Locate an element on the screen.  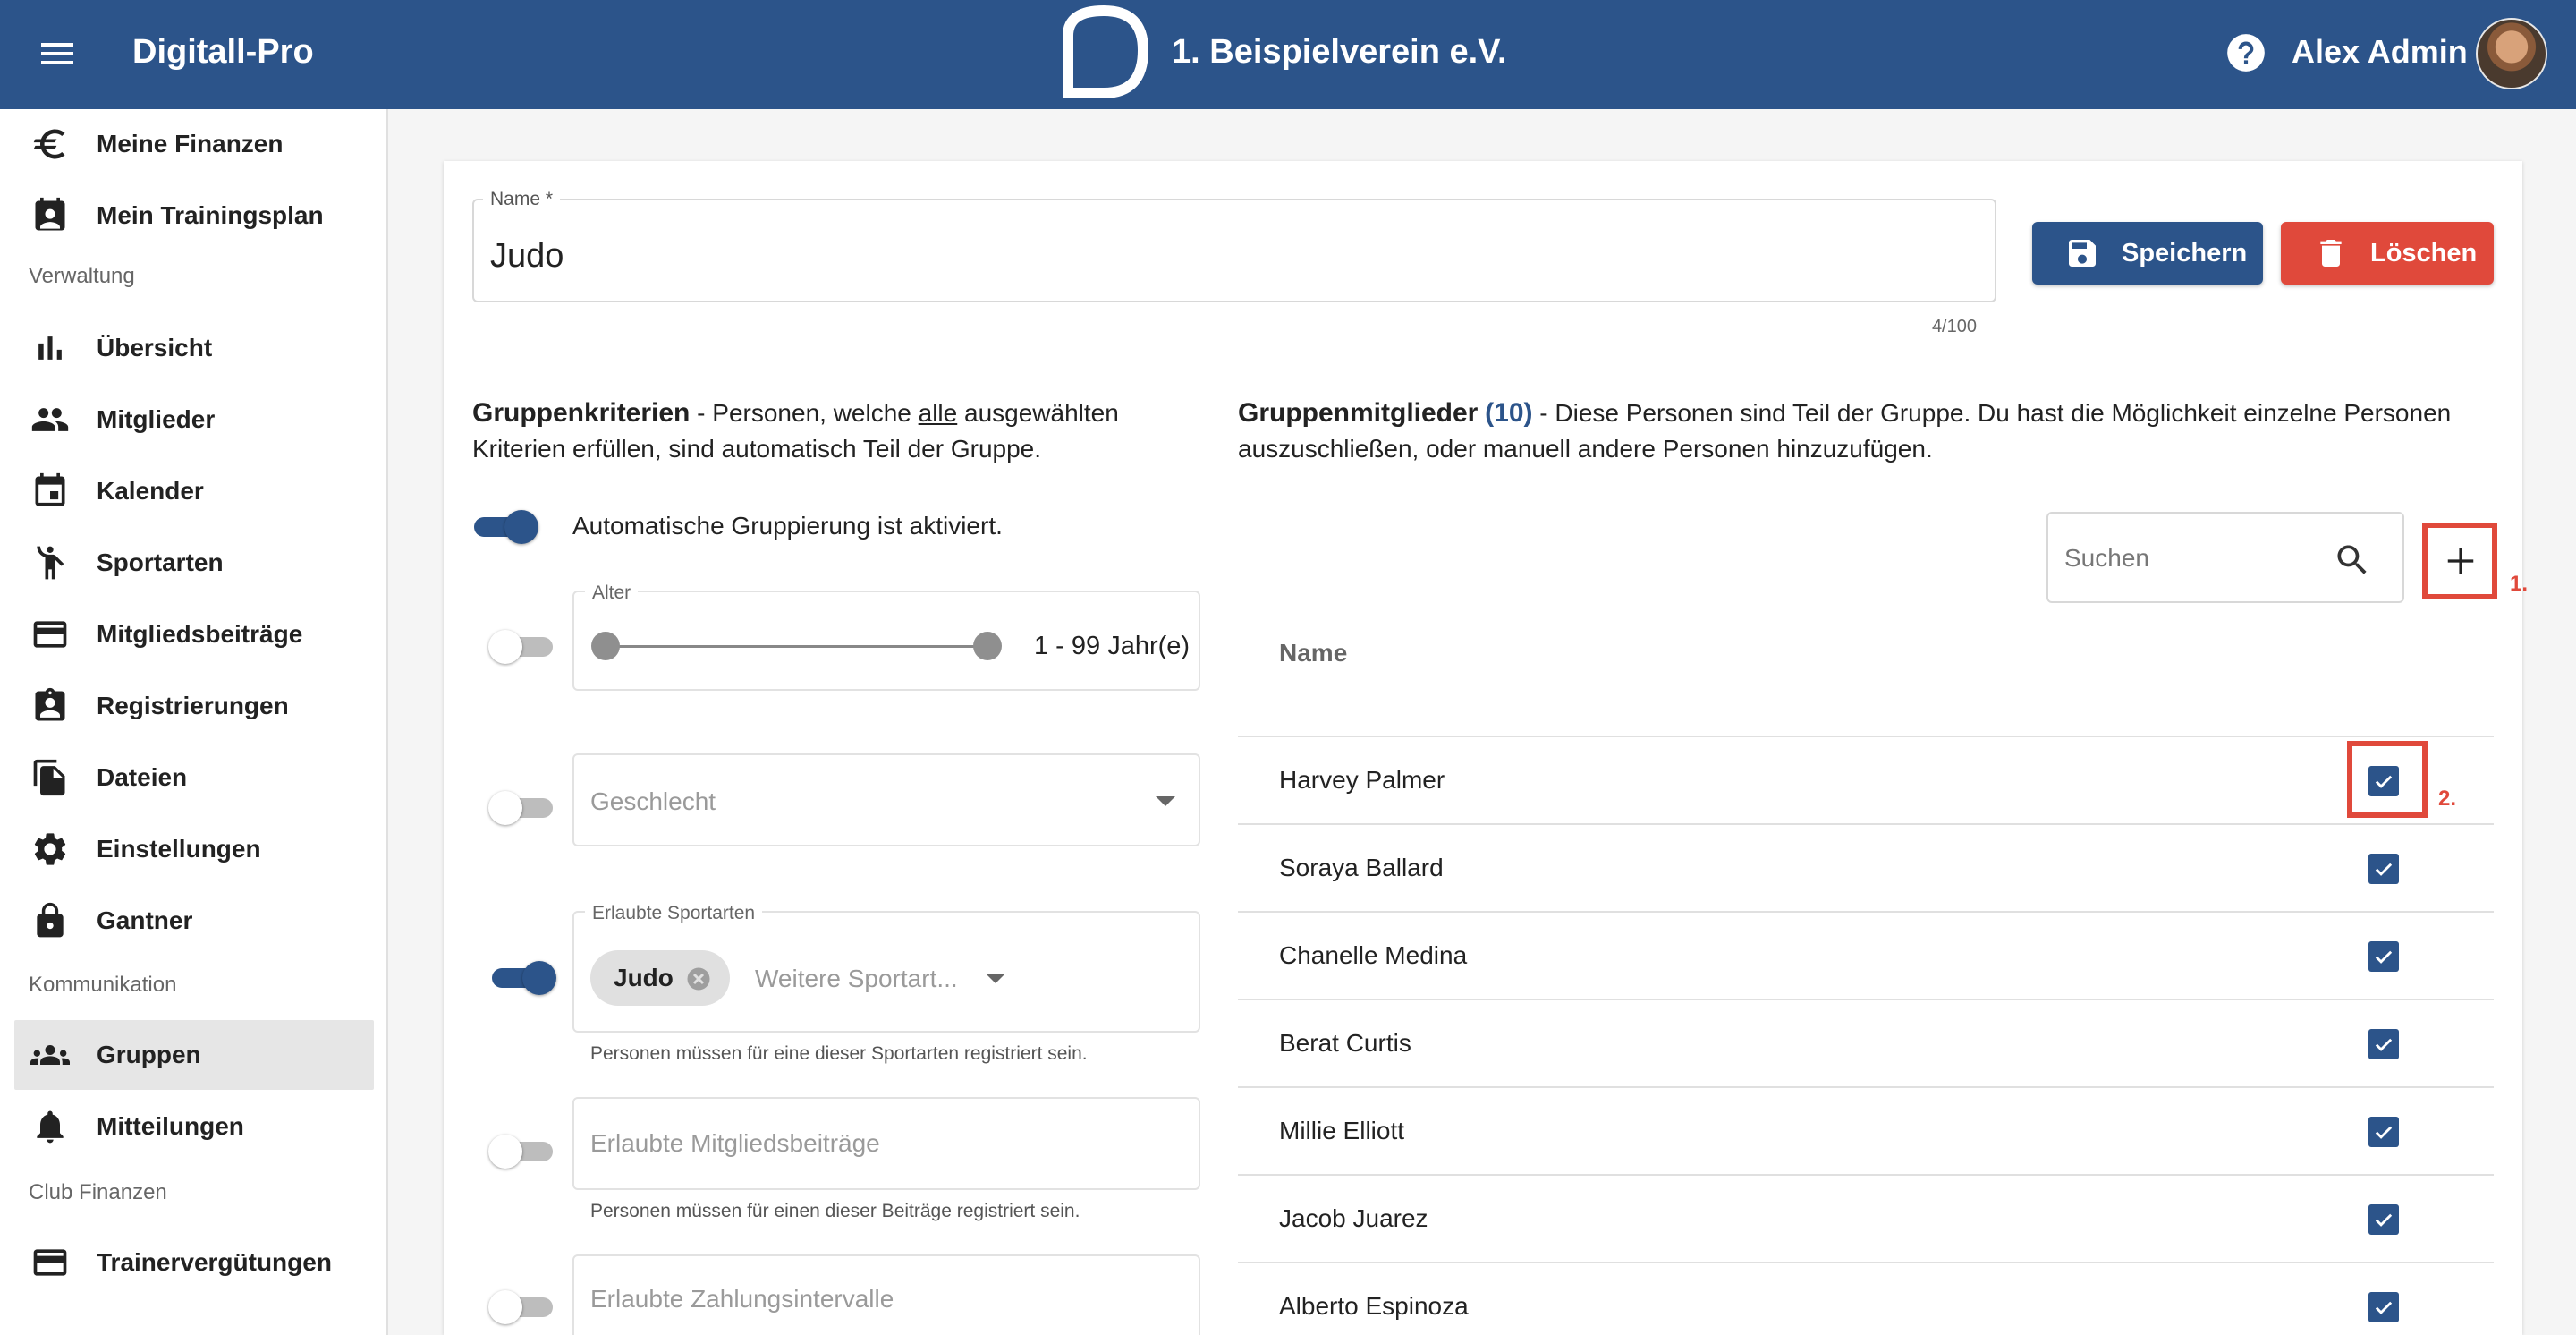
menu-icon is located at coordinates (57, 53).